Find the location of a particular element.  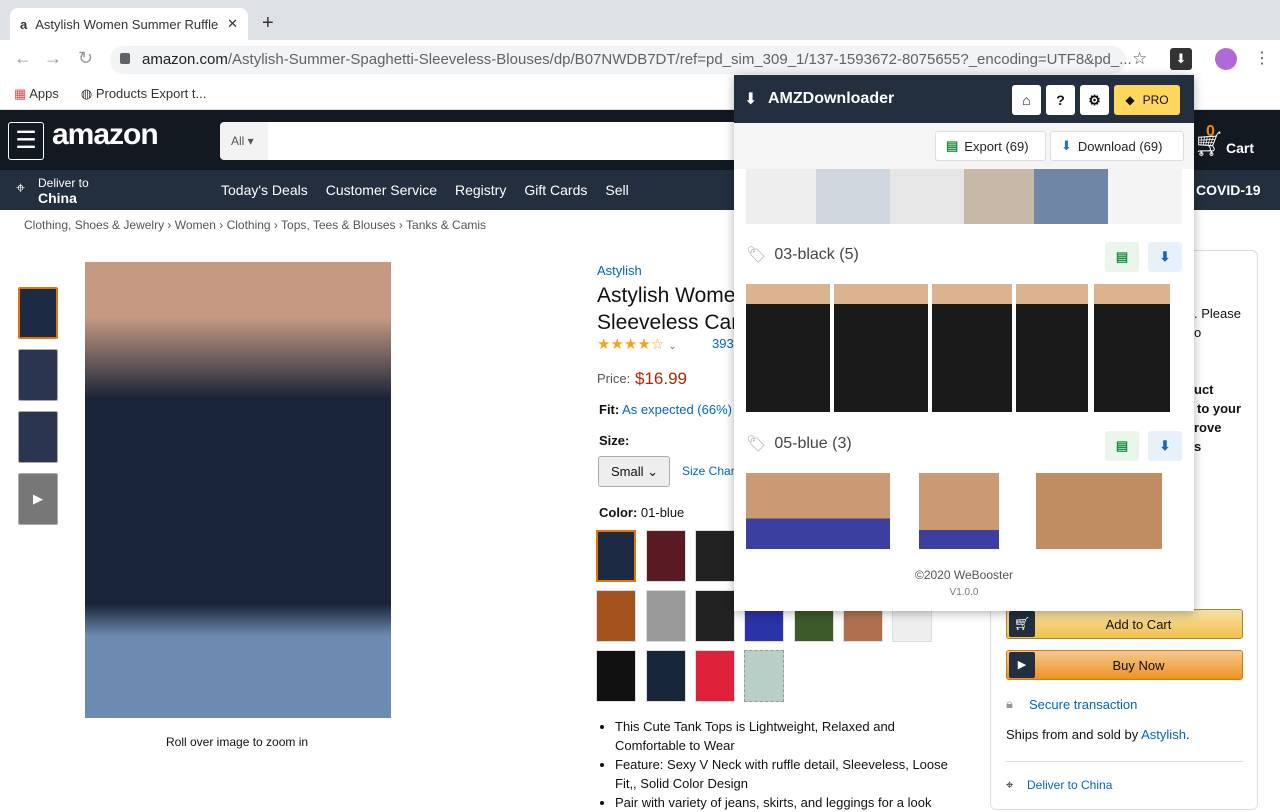

rating-count: 393 is located at coordinates (723, 343).